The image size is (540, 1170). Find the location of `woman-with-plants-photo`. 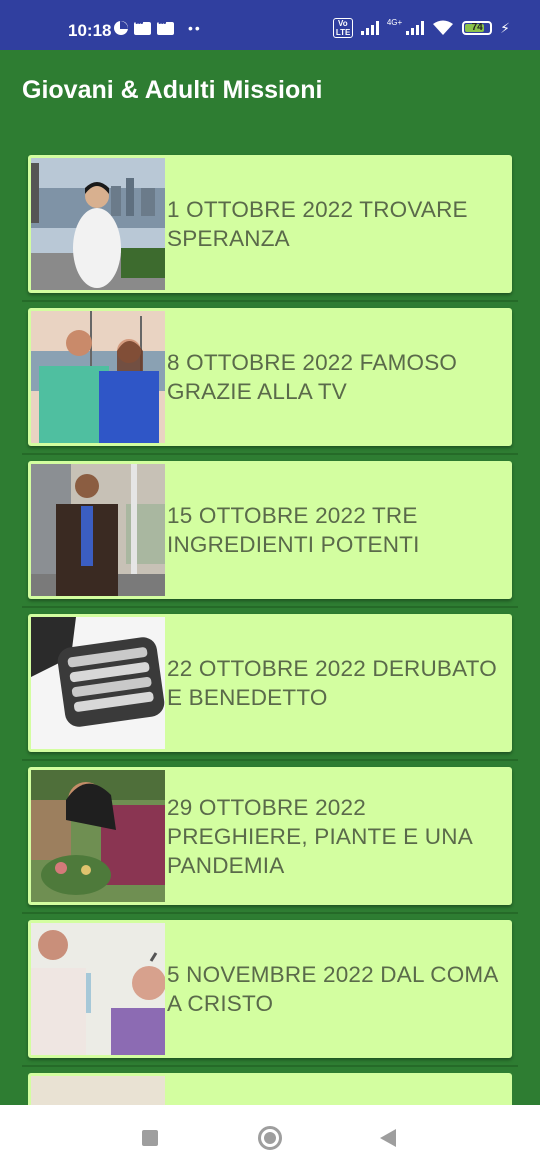

woman-with-plants-photo is located at coordinates (98, 836).